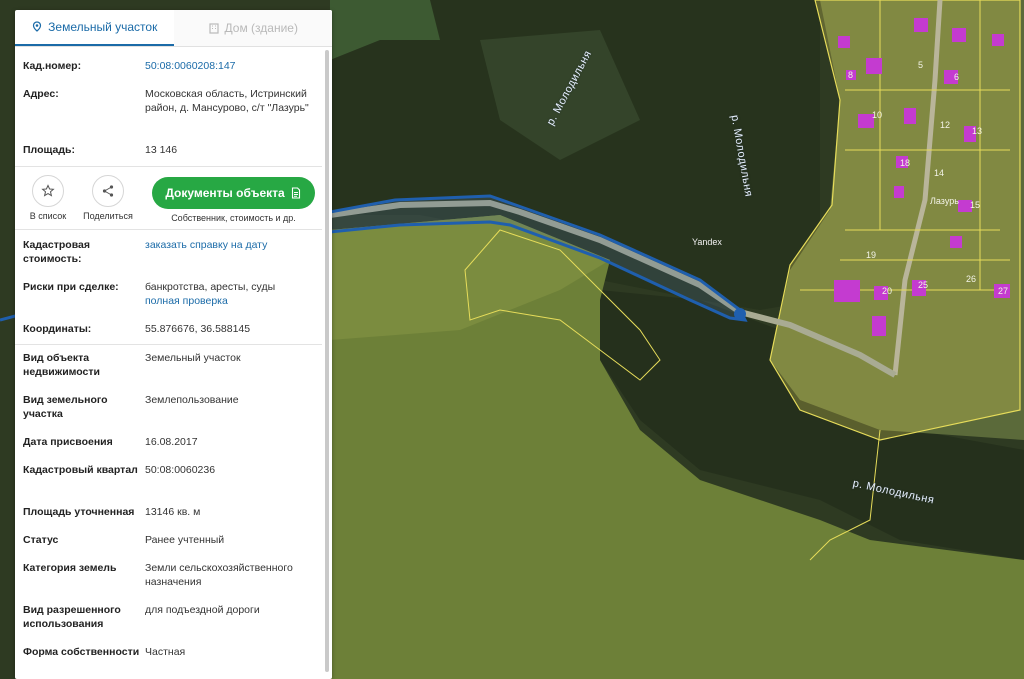 This screenshot has width=1024, height=679. What do you see at coordinates (57, 329) in the screenshot?
I see `field-key: Координаты:` at bounding box center [57, 329].